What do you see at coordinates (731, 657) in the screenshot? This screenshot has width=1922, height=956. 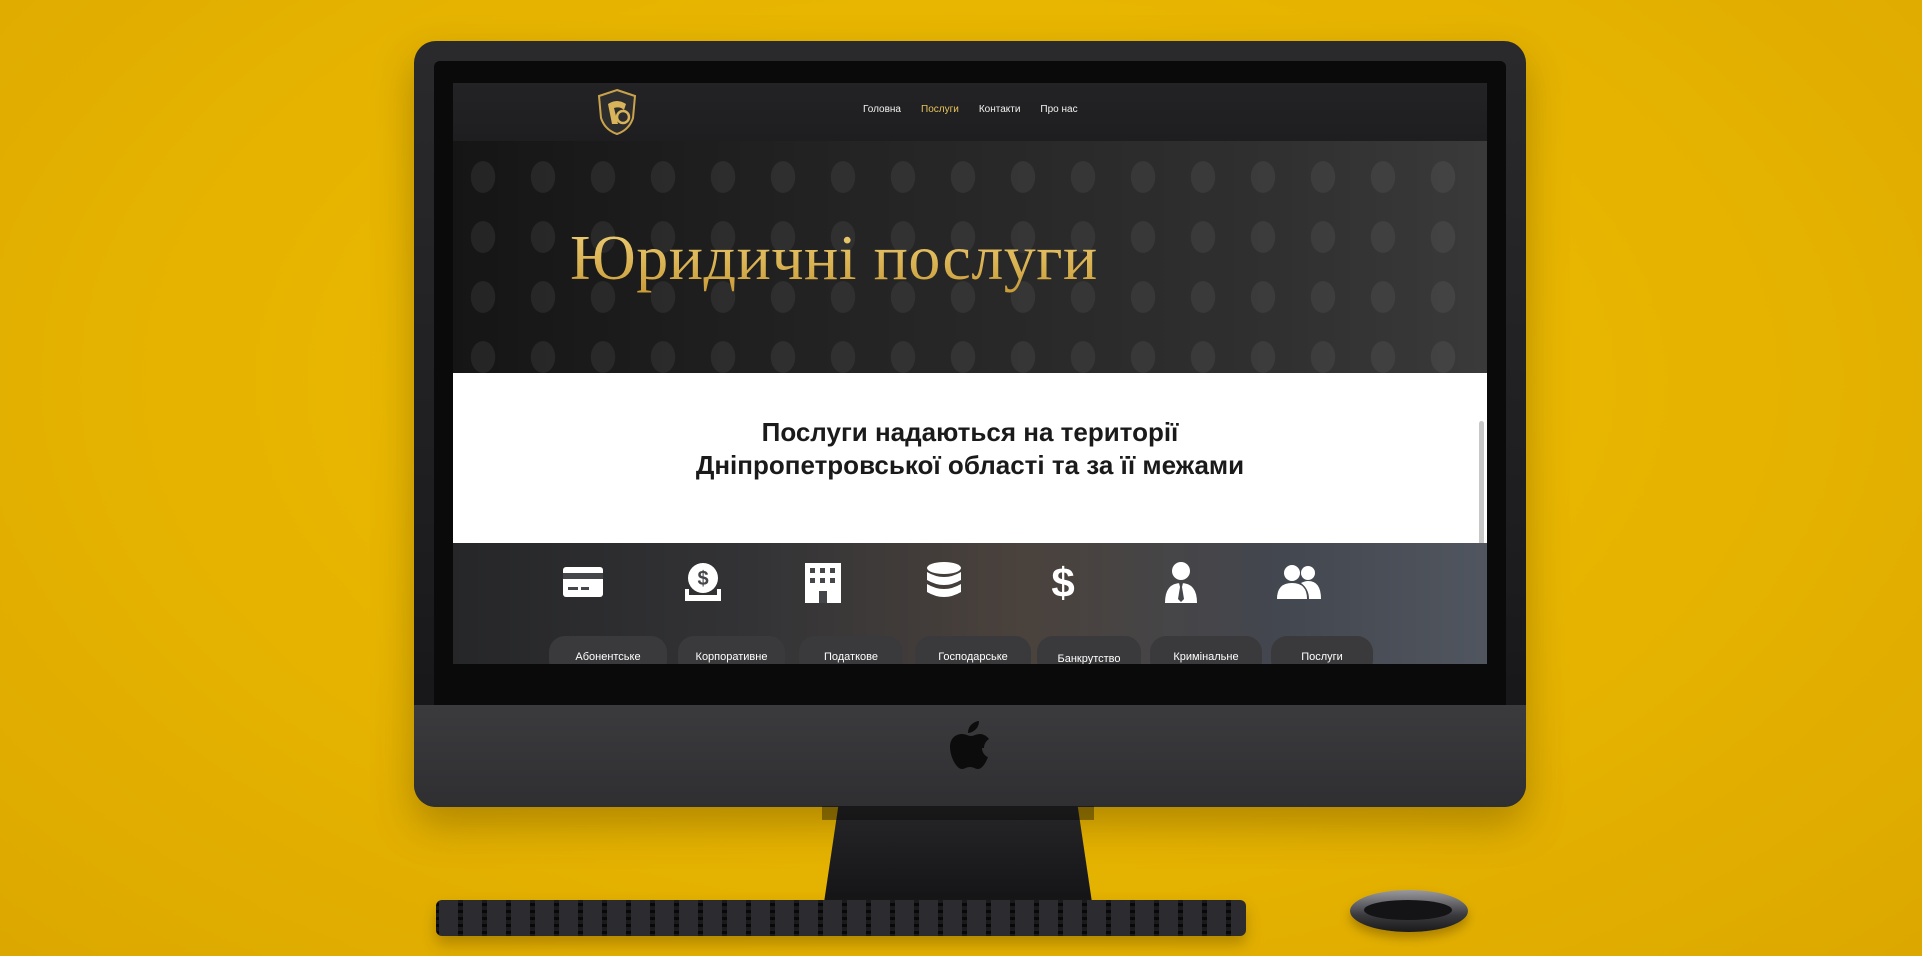 I see `service-label: Корпоративне` at bounding box center [731, 657].